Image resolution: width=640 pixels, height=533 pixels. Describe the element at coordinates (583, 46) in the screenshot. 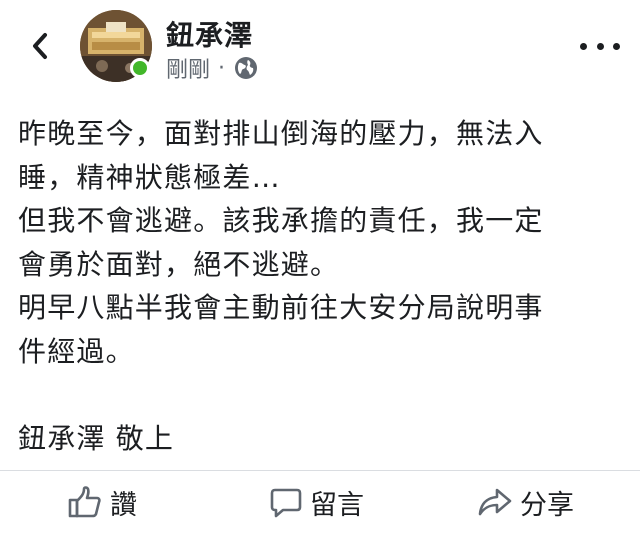

I see `more-horizontal-icon` at that location.